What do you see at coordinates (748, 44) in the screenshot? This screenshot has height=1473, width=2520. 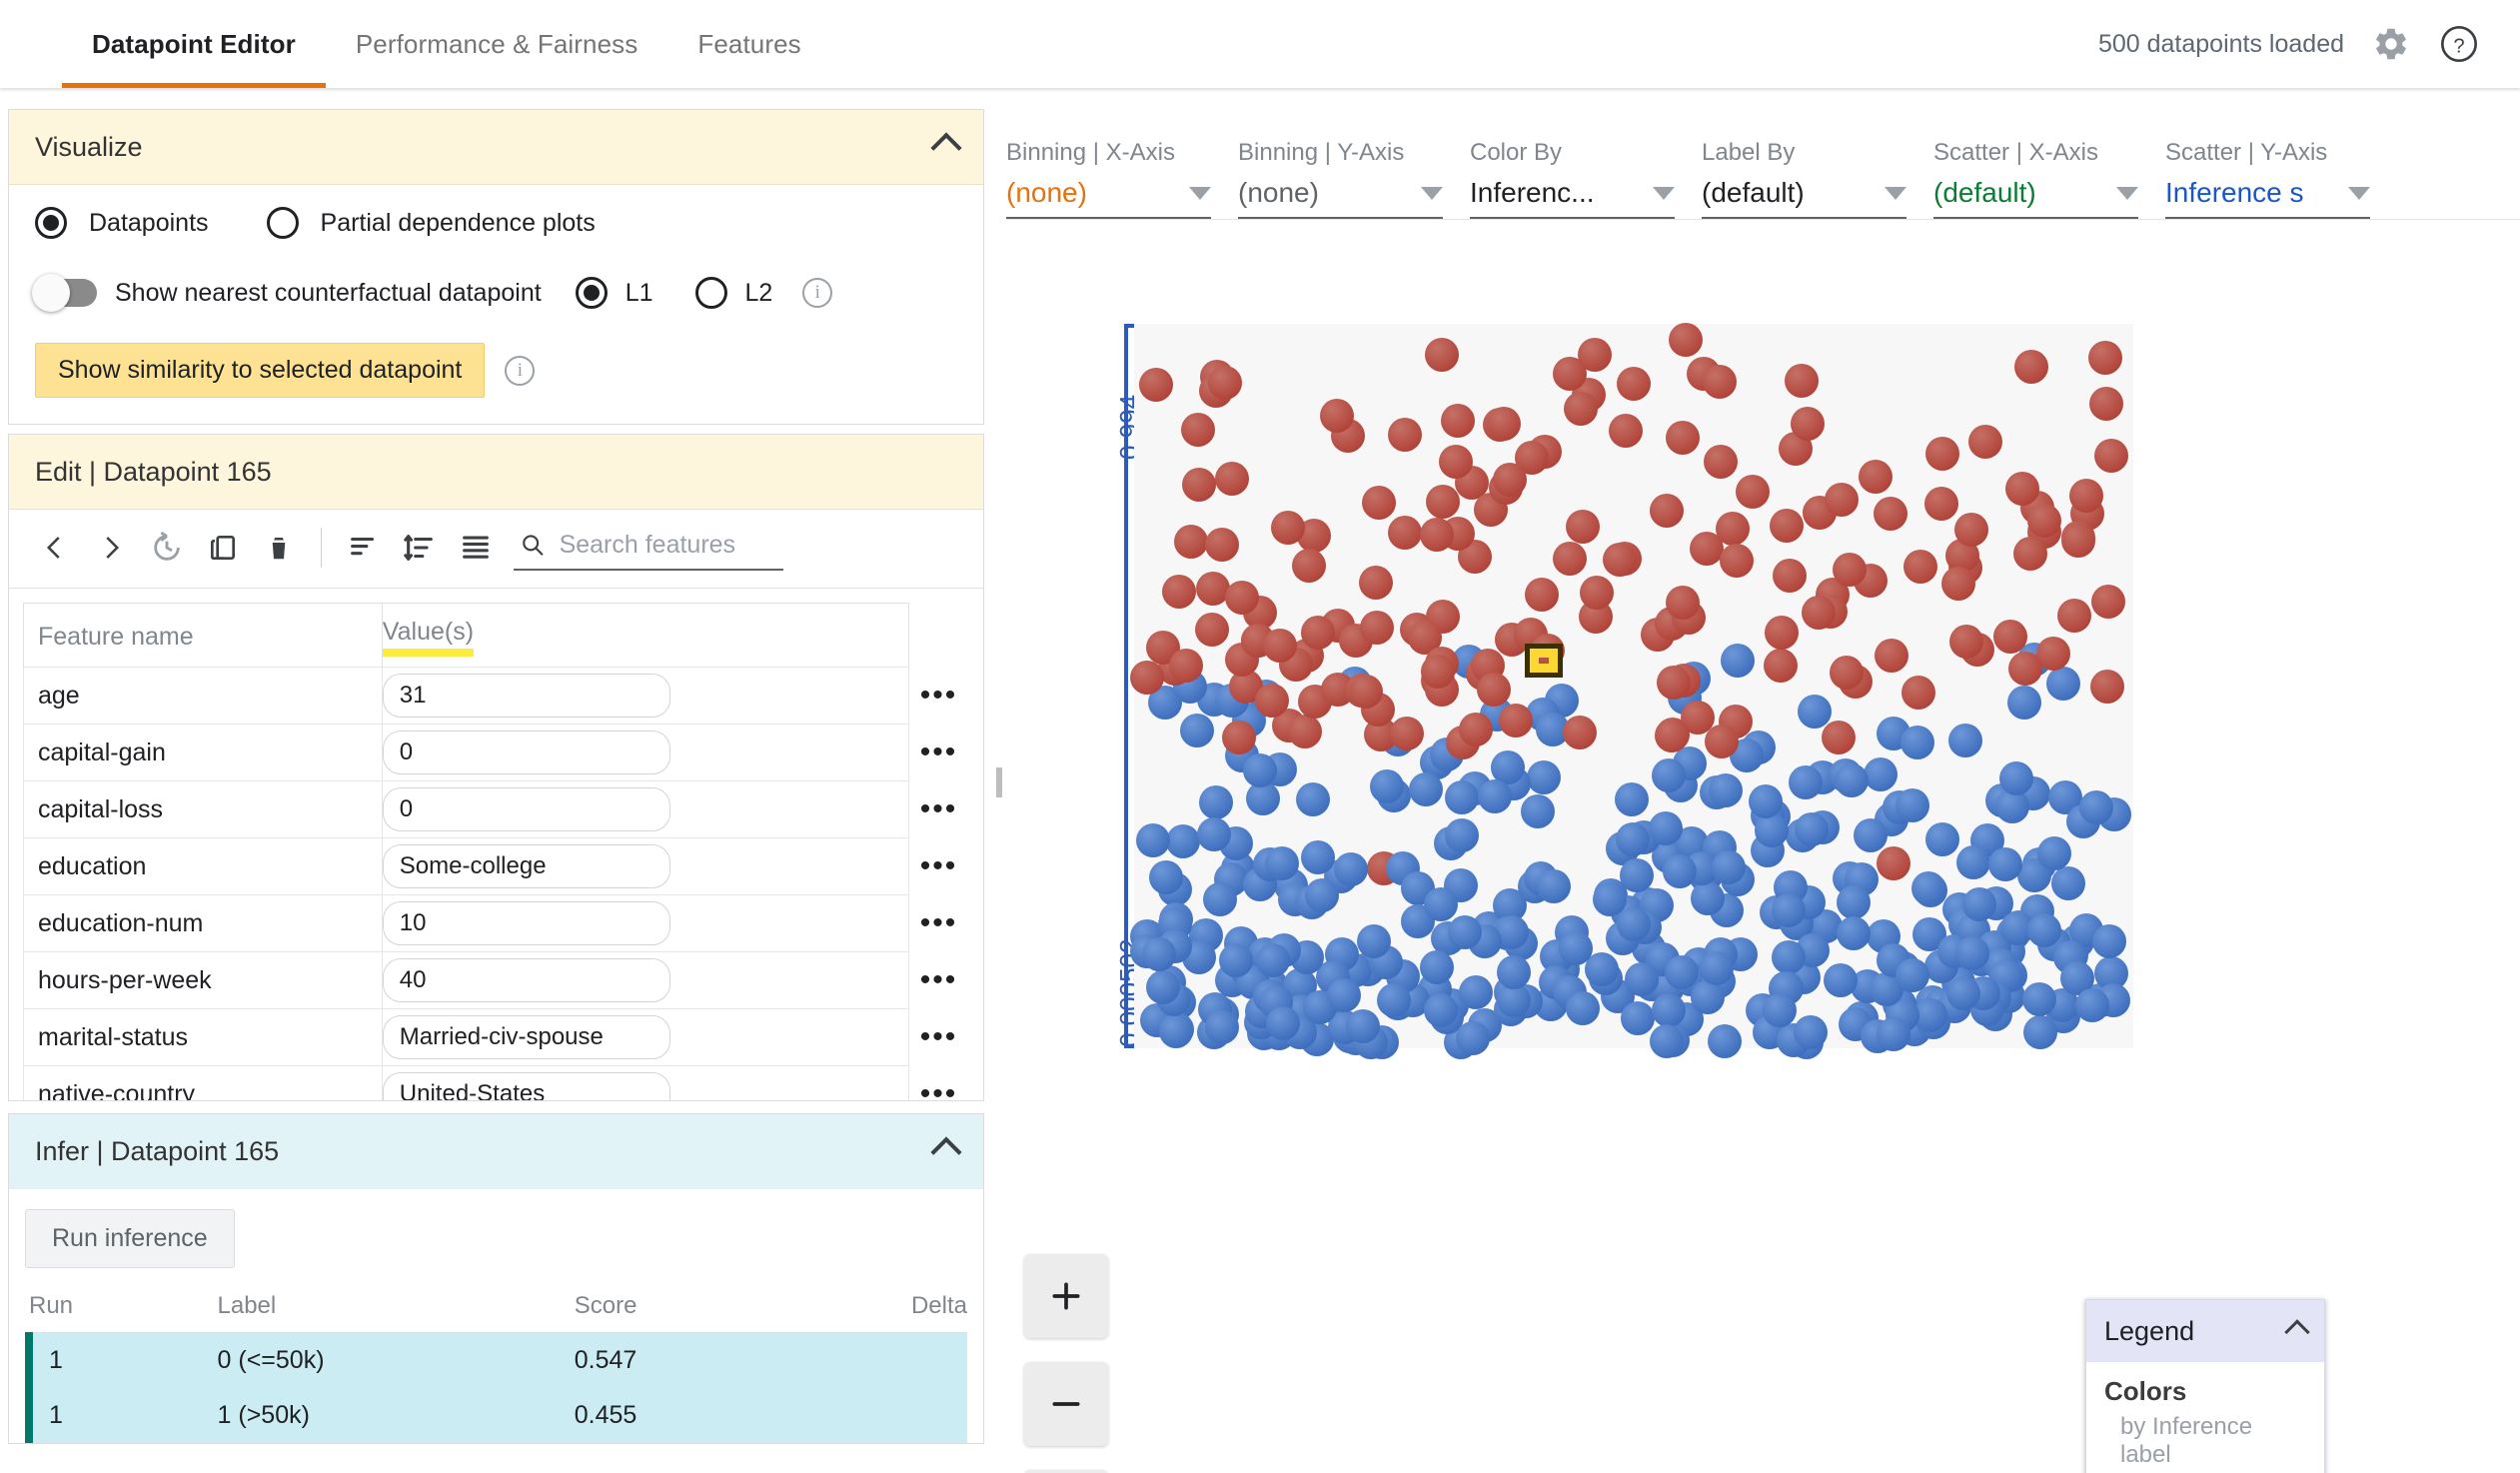 I see `tab-features: Features` at bounding box center [748, 44].